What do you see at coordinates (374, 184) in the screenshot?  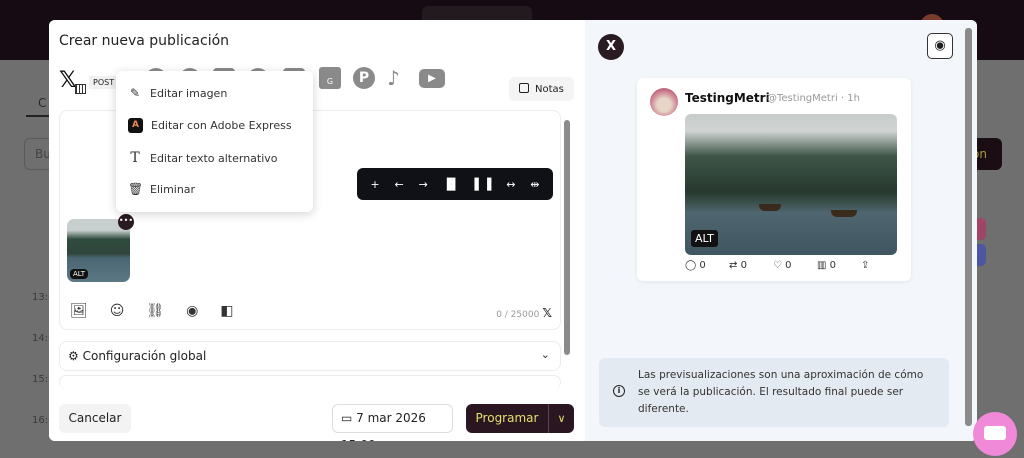 I see `plus-icon: +` at bounding box center [374, 184].